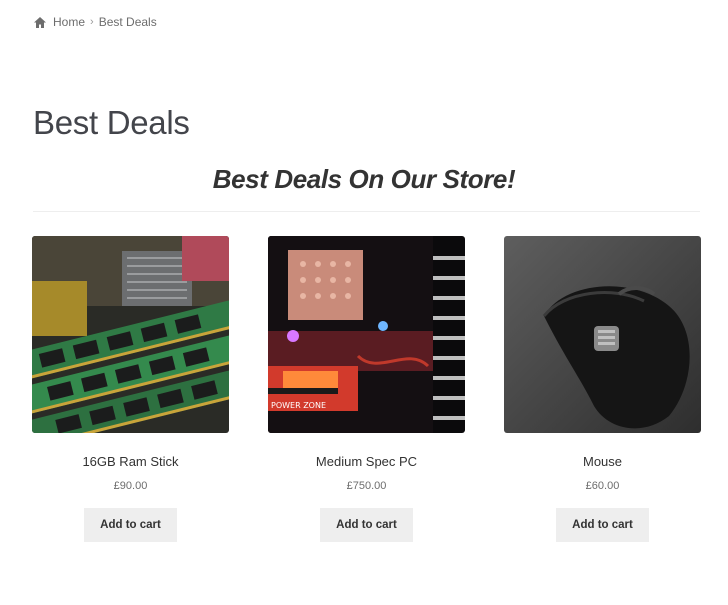 This screenshot has width=728, height=605. What do you see at coordinates (92, 22) in the screenshot?
I see `chevron-right-icon: ›` at bounding box center [92, 22].